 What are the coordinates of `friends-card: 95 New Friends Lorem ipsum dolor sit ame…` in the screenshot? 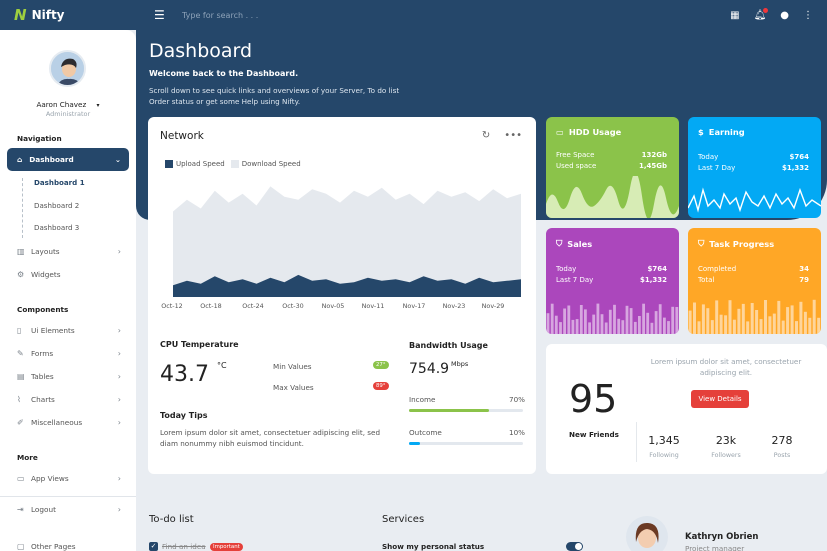 It's located at (686, 409).